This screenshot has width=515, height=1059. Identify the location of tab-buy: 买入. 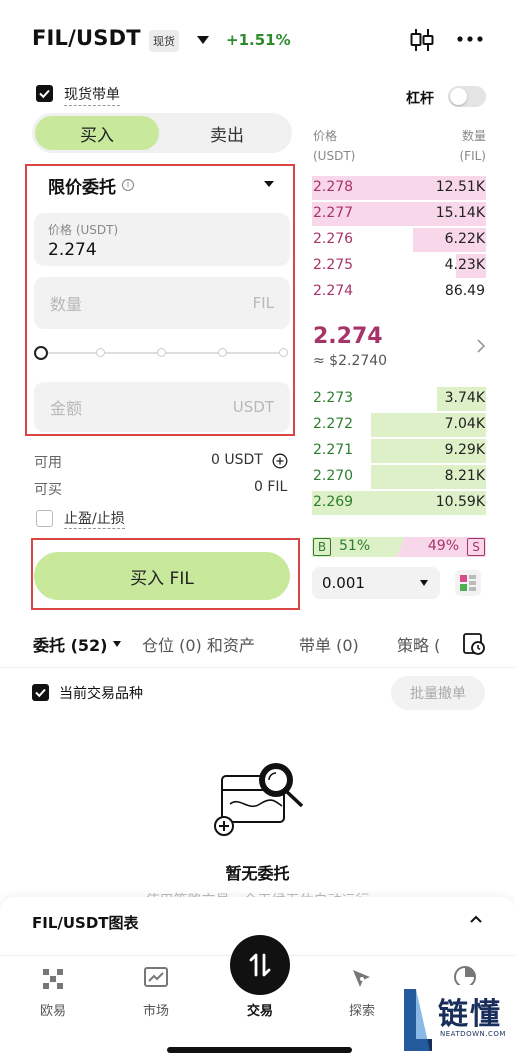
(97, 133).